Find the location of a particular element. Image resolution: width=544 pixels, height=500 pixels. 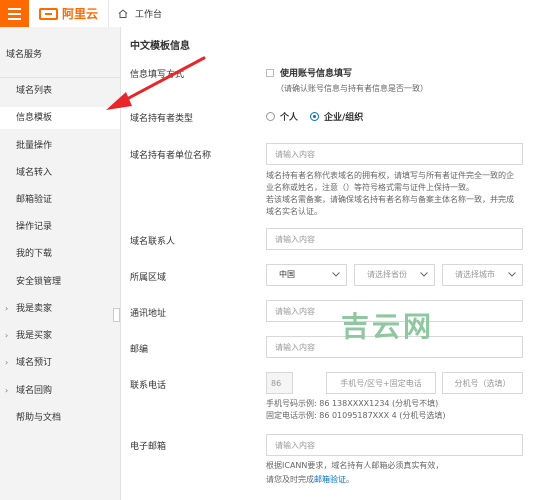

sidebar-item-label: 我是买家 is located at coordinates (34, 336).